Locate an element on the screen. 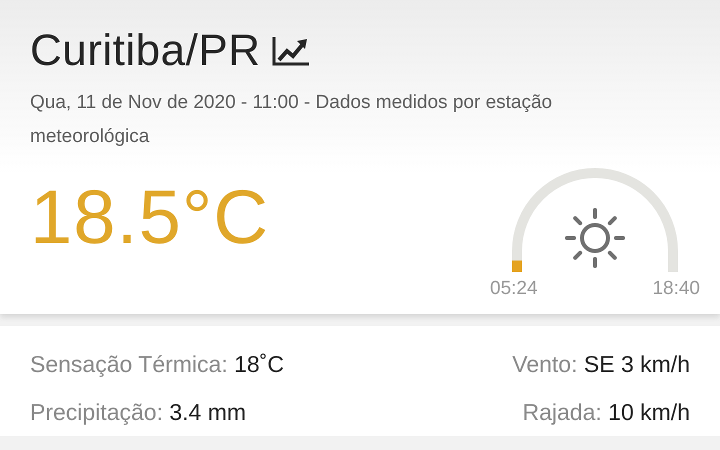  city-title: Curitiba/PR is located at coordinates (145, 51).